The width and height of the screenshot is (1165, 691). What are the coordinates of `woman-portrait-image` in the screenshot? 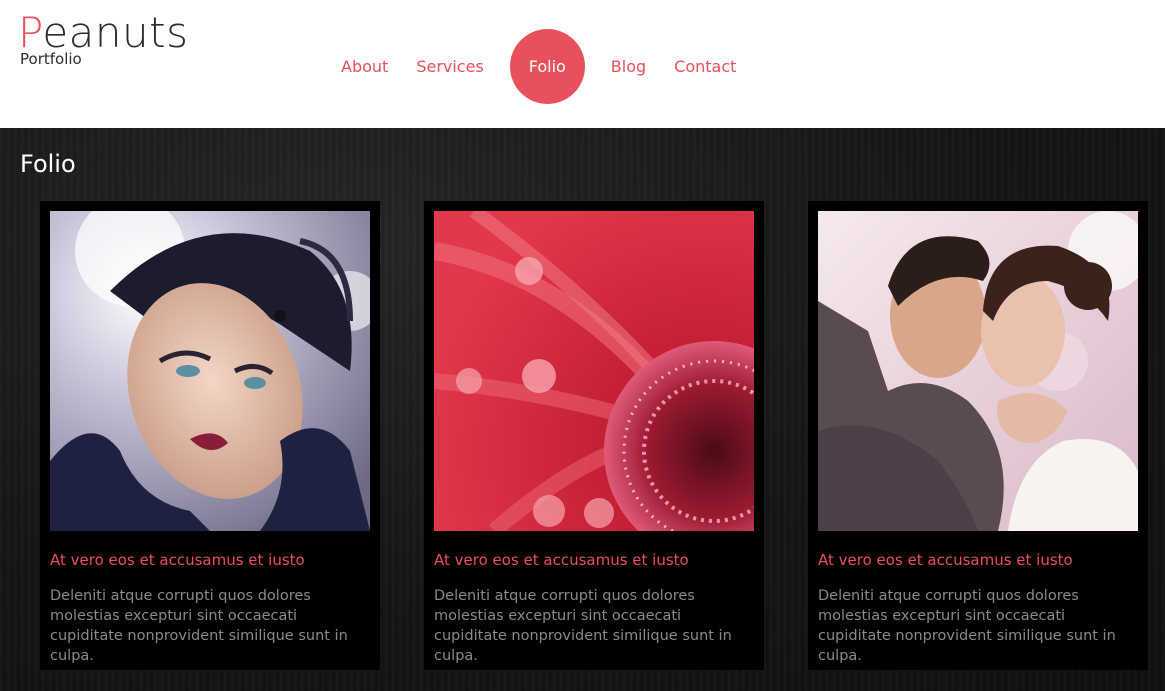 It's located at (210, 371).